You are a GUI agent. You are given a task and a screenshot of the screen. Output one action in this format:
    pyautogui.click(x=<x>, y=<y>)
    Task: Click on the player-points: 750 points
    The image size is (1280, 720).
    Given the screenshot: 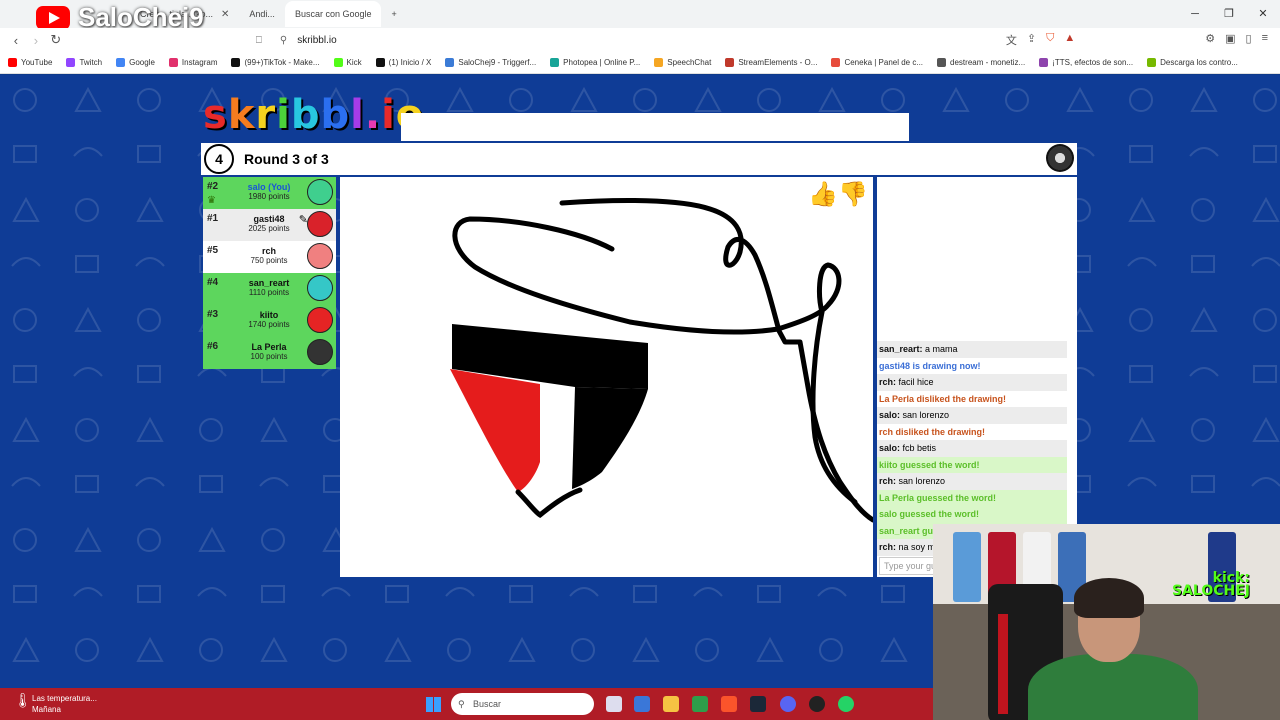 What is the action you would take?
    pyautogui.click(x=269, y=260)
    